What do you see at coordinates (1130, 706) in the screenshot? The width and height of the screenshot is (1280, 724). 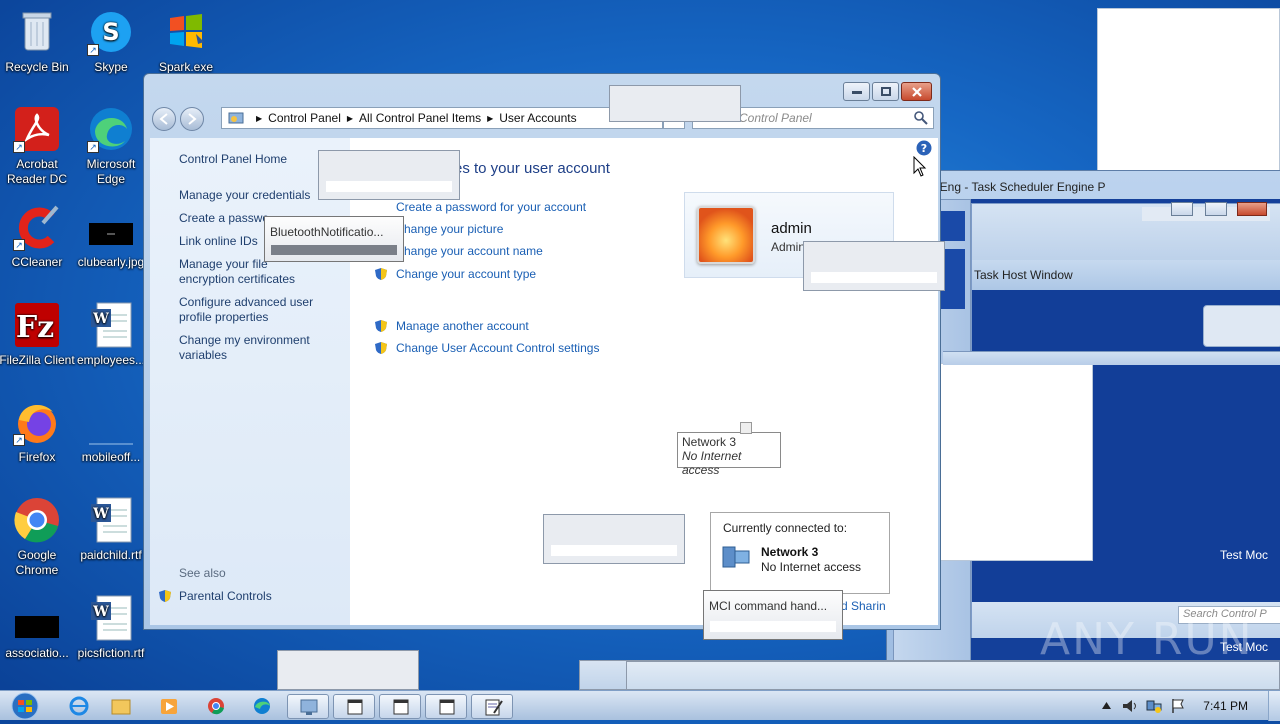 I see `volume-icon` at bounding box center [1130, 706].